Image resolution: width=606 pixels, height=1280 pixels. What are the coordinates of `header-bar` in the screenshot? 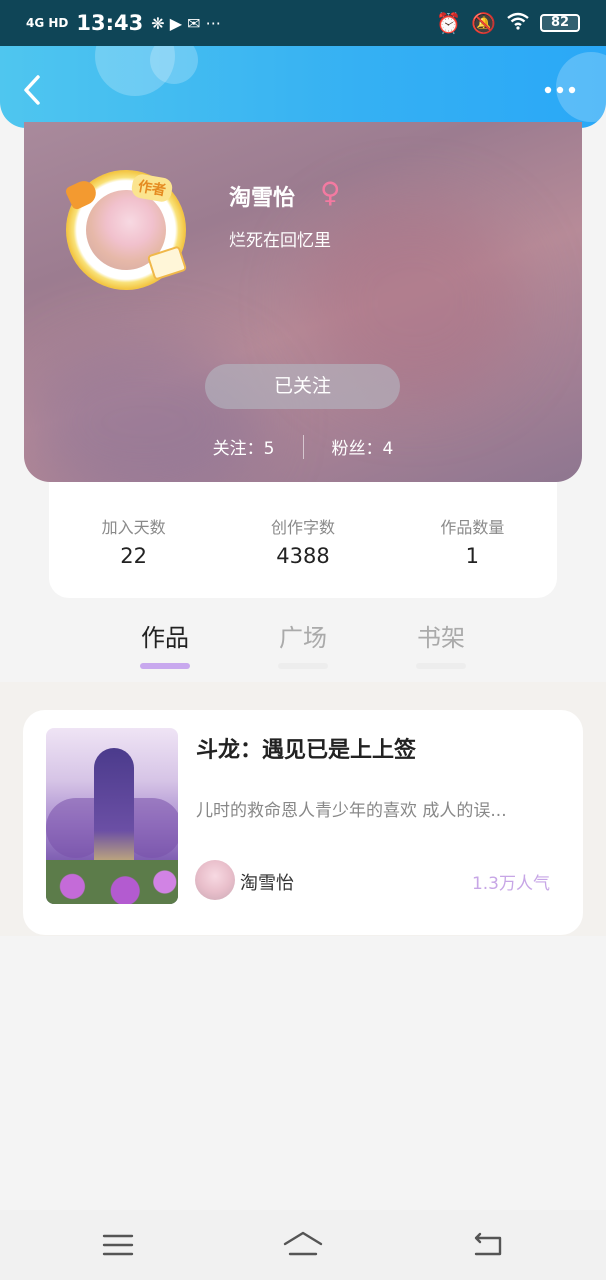 It's located at (303, 87).